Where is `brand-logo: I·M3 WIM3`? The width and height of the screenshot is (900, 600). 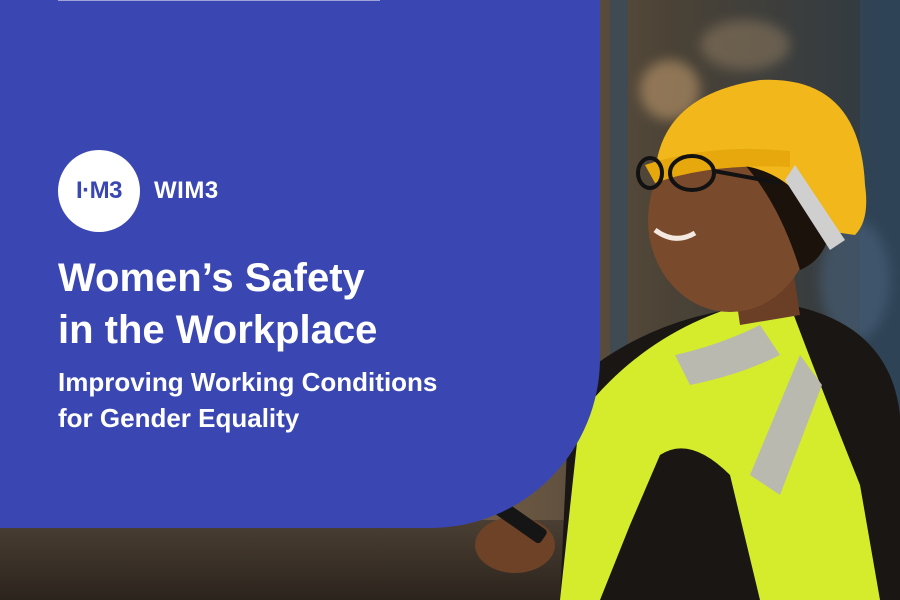
brand-logo: I·M3 WIM3 is located at coordinates (138, 191).